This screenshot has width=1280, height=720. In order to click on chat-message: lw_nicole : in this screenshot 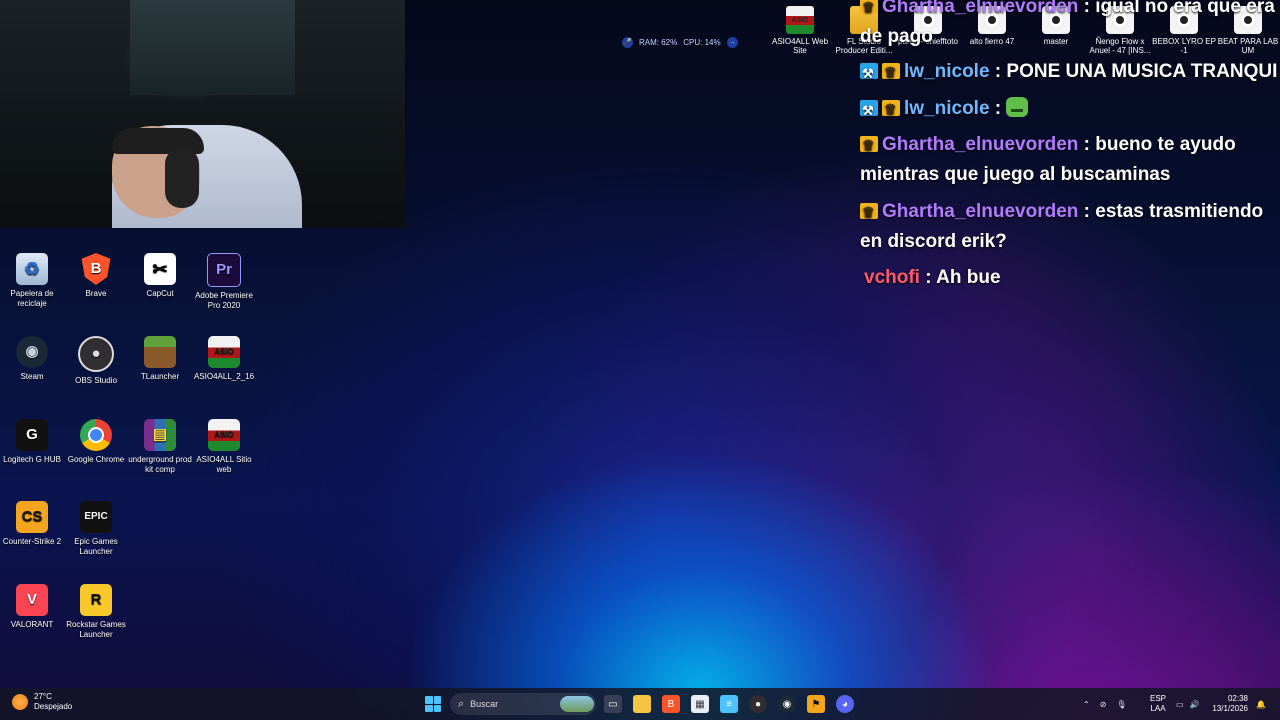, I will do `click(1069, 110)`.